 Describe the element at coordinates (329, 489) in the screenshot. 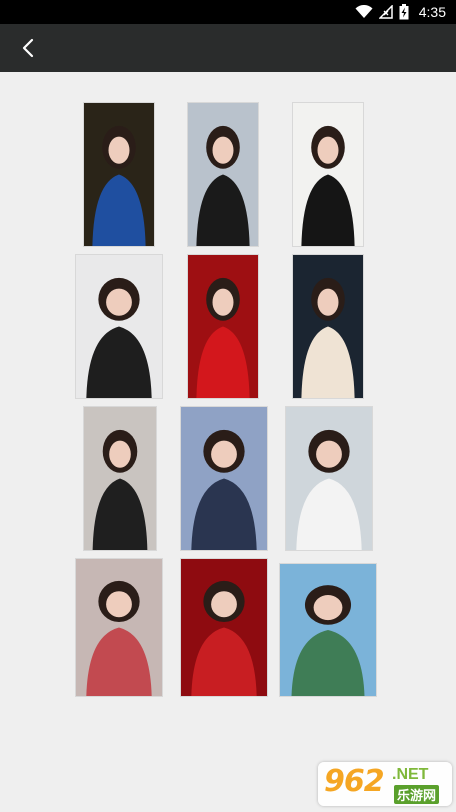

I see `photo-9-image` at that location.